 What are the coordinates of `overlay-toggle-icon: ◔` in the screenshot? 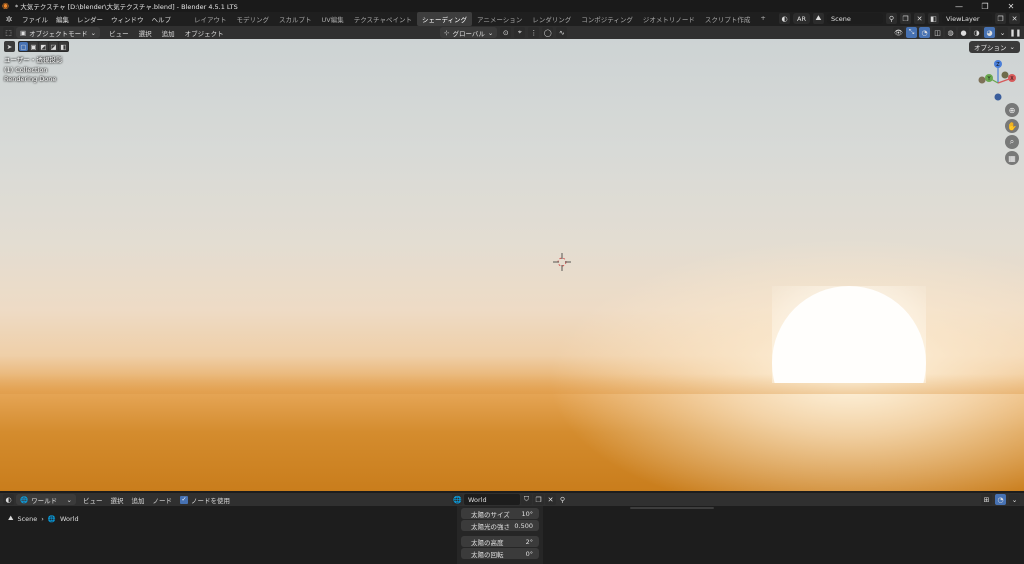 It's located at (1000, 499).